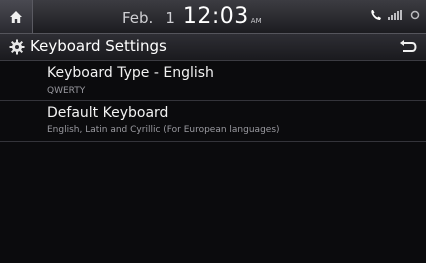  Describe the element at coordinates (215, 16) in the screenshot. I see `clock-time: 12:03` at that location.